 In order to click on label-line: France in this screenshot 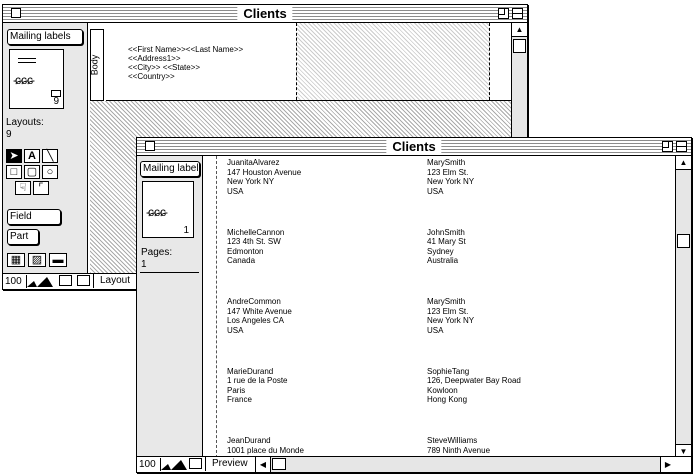, I will do `click(239, 399)`.